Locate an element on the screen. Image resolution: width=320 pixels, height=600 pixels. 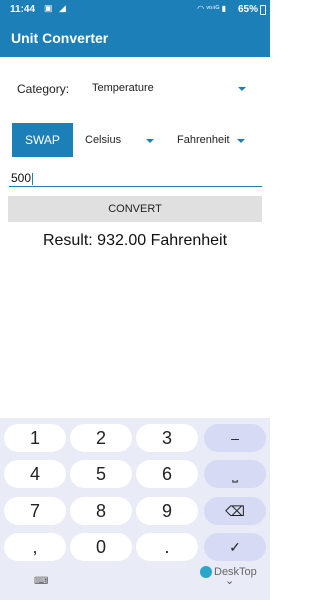
value-input: 500 is located at coordinates (135, 177).